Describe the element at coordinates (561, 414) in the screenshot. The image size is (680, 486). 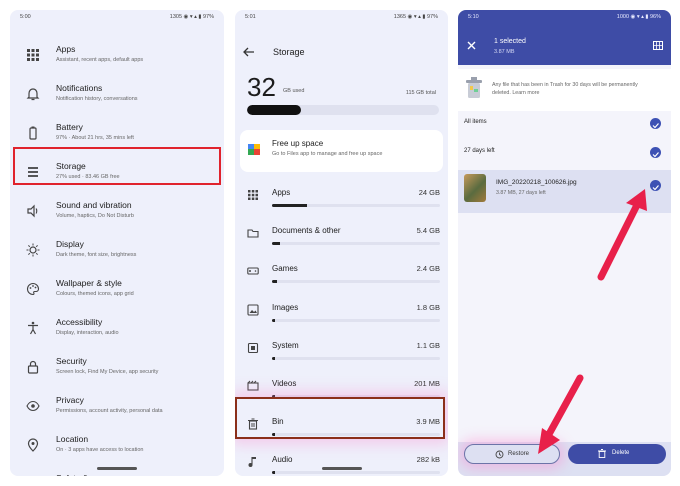
I see `arrow-to-restore-annotation` at that location.